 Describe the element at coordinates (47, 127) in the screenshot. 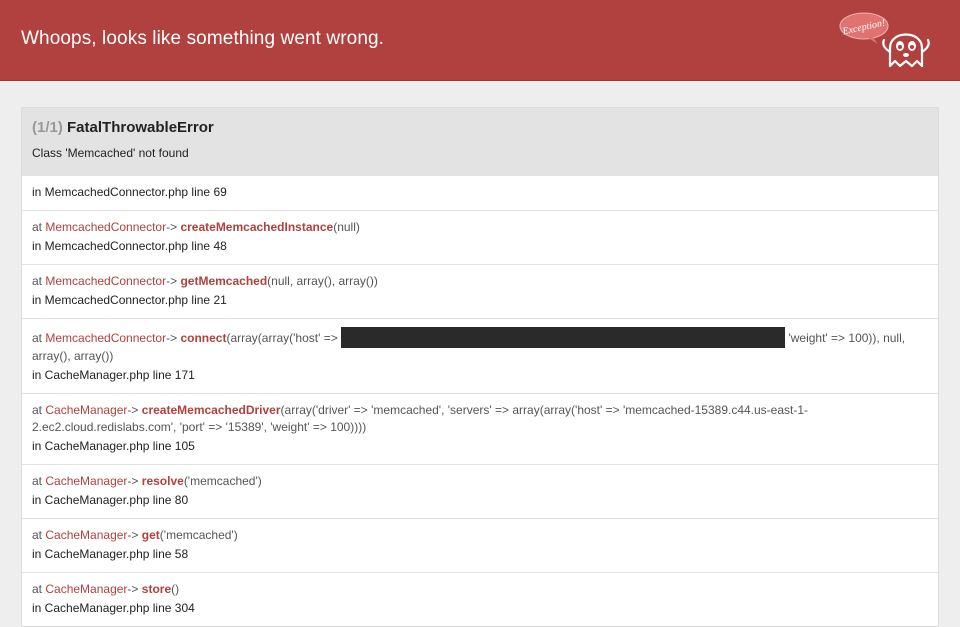

I see `exception-count: (1/1)` at that location.